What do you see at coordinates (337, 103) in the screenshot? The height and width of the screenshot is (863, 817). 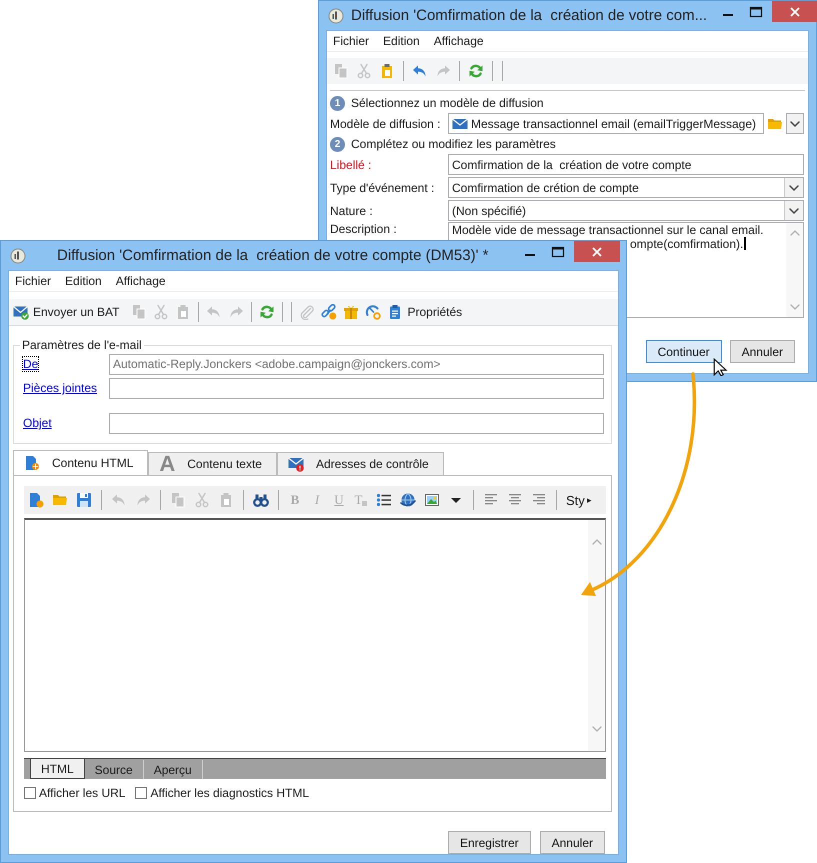 I see `step-number: 1` at bounding box center [337, 103].